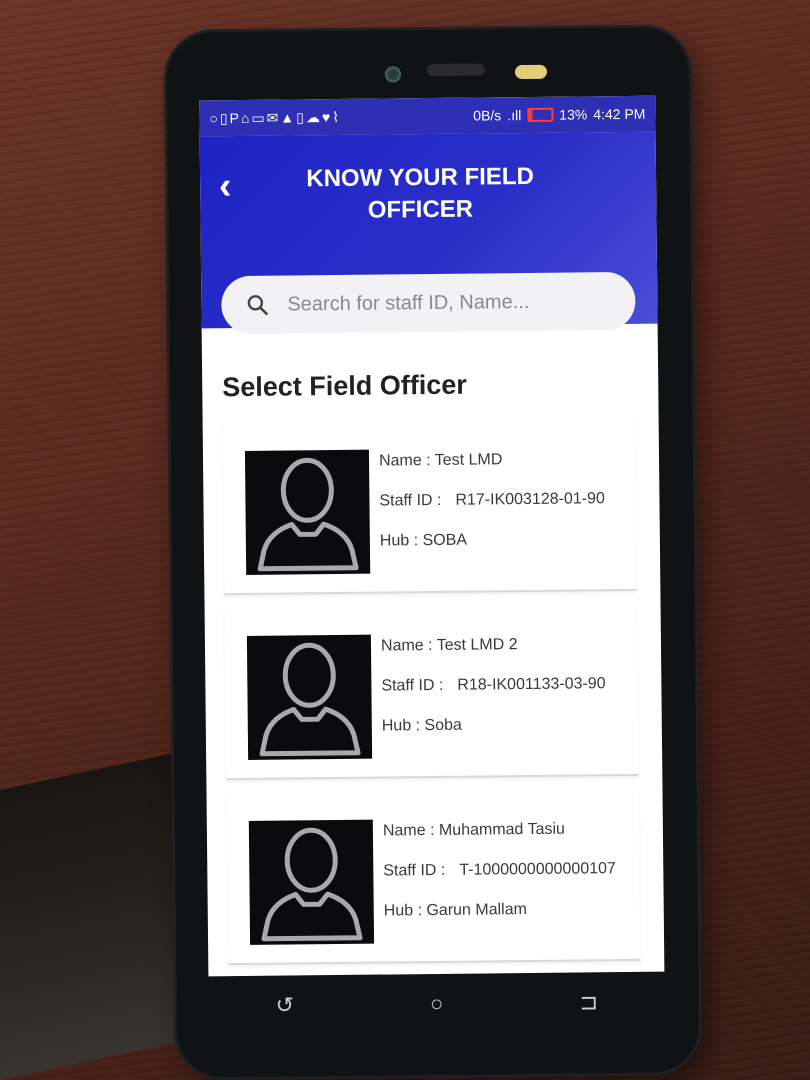 The image size is (810, 1080). Describe the element at coordinates (540, 114) in the screenshot. I see `battery-icon` at that location.